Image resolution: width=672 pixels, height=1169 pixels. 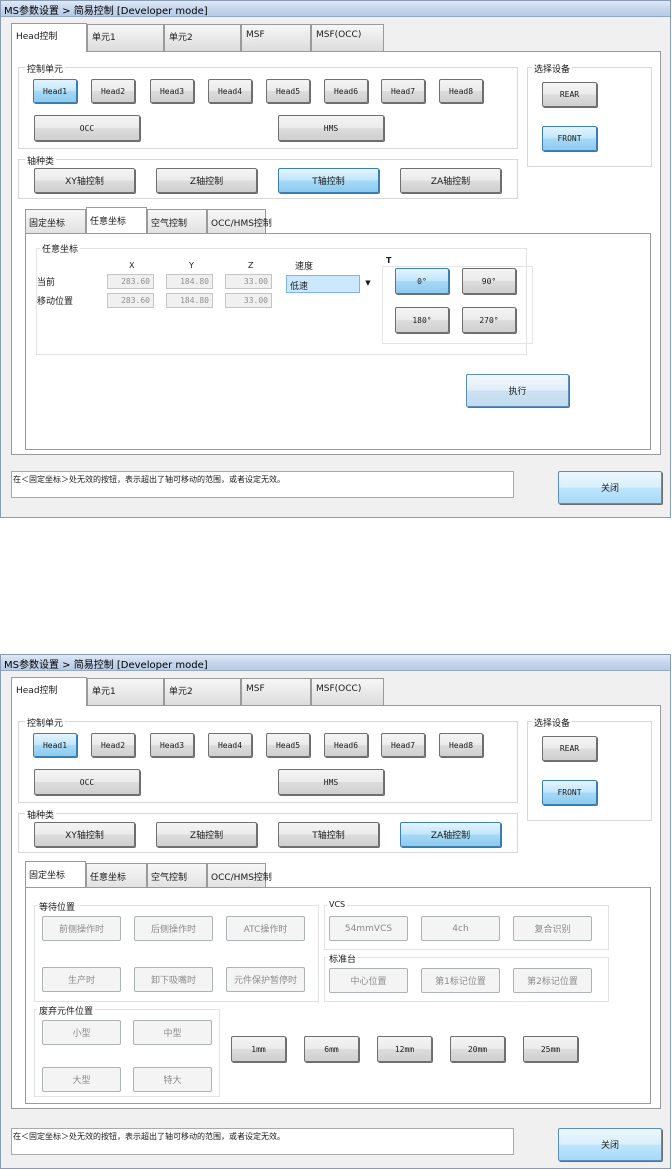 What do you see at coordinates (589, 768) in the screenshot?
I see `select-device-group: 选择设备 REAR FRONT` at bounding box center [589, 768].